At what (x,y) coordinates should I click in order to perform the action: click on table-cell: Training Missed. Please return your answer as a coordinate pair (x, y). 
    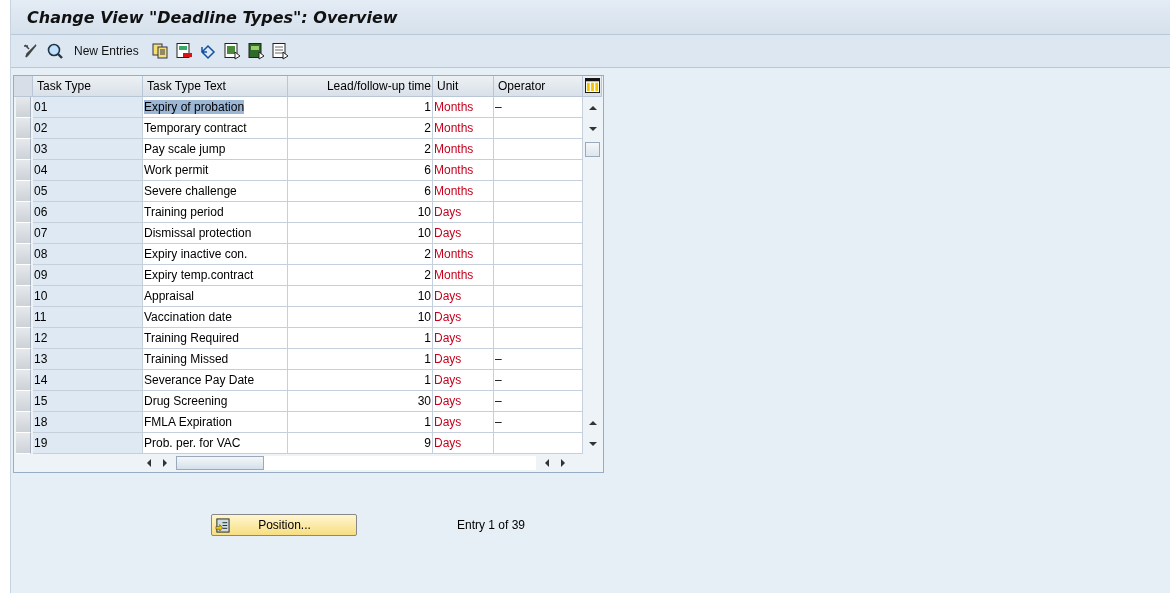
    Looking at the image, I should click on (186, 359).